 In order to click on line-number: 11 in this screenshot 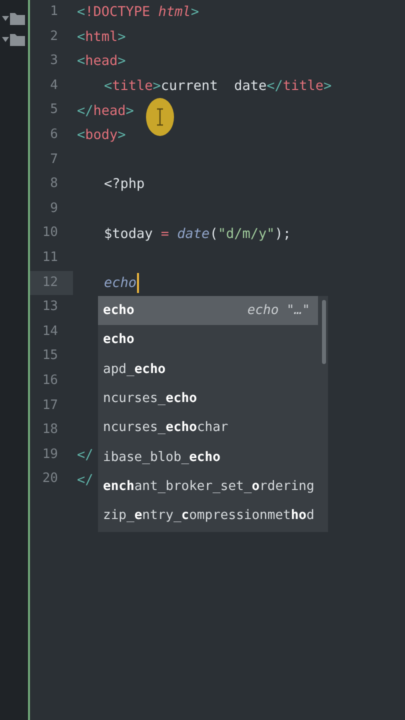, I will do `click(50, 257)`.